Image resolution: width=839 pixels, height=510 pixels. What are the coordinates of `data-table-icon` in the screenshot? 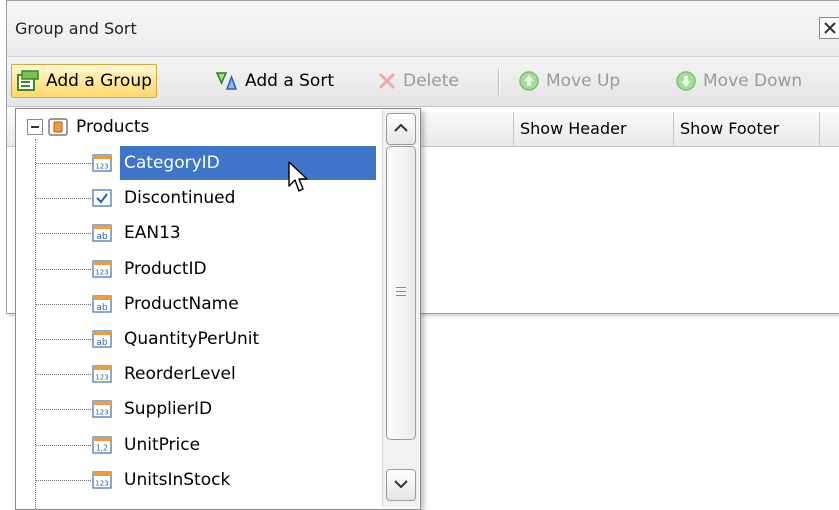 It's located at (58, 127).